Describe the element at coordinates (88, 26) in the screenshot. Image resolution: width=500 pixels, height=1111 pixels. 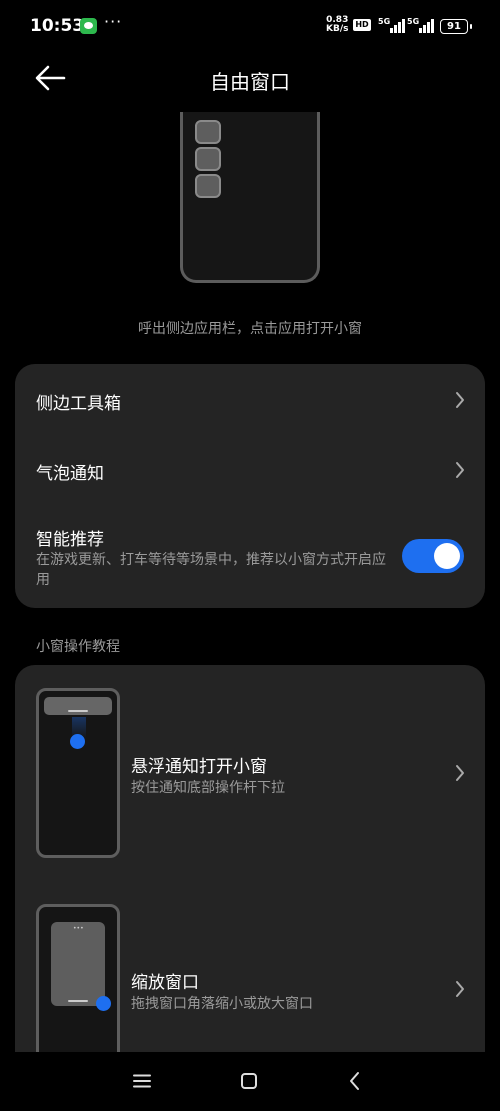
I see `wechat-icon` at that location.